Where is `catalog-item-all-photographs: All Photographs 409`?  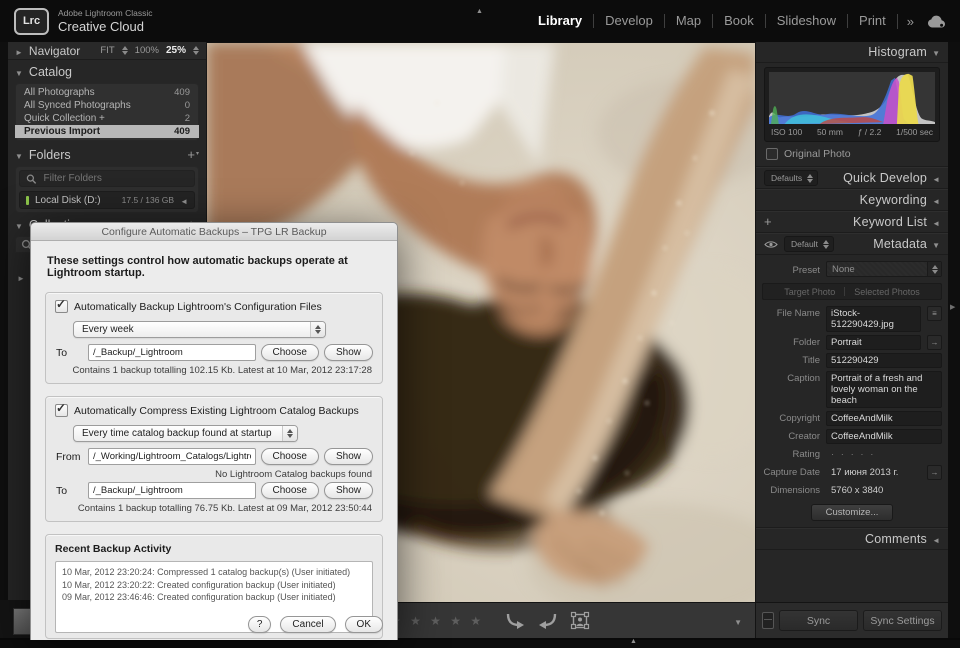 catalog-item-all-photographs: All Photographs 409 is located at coordinates (107, 92).